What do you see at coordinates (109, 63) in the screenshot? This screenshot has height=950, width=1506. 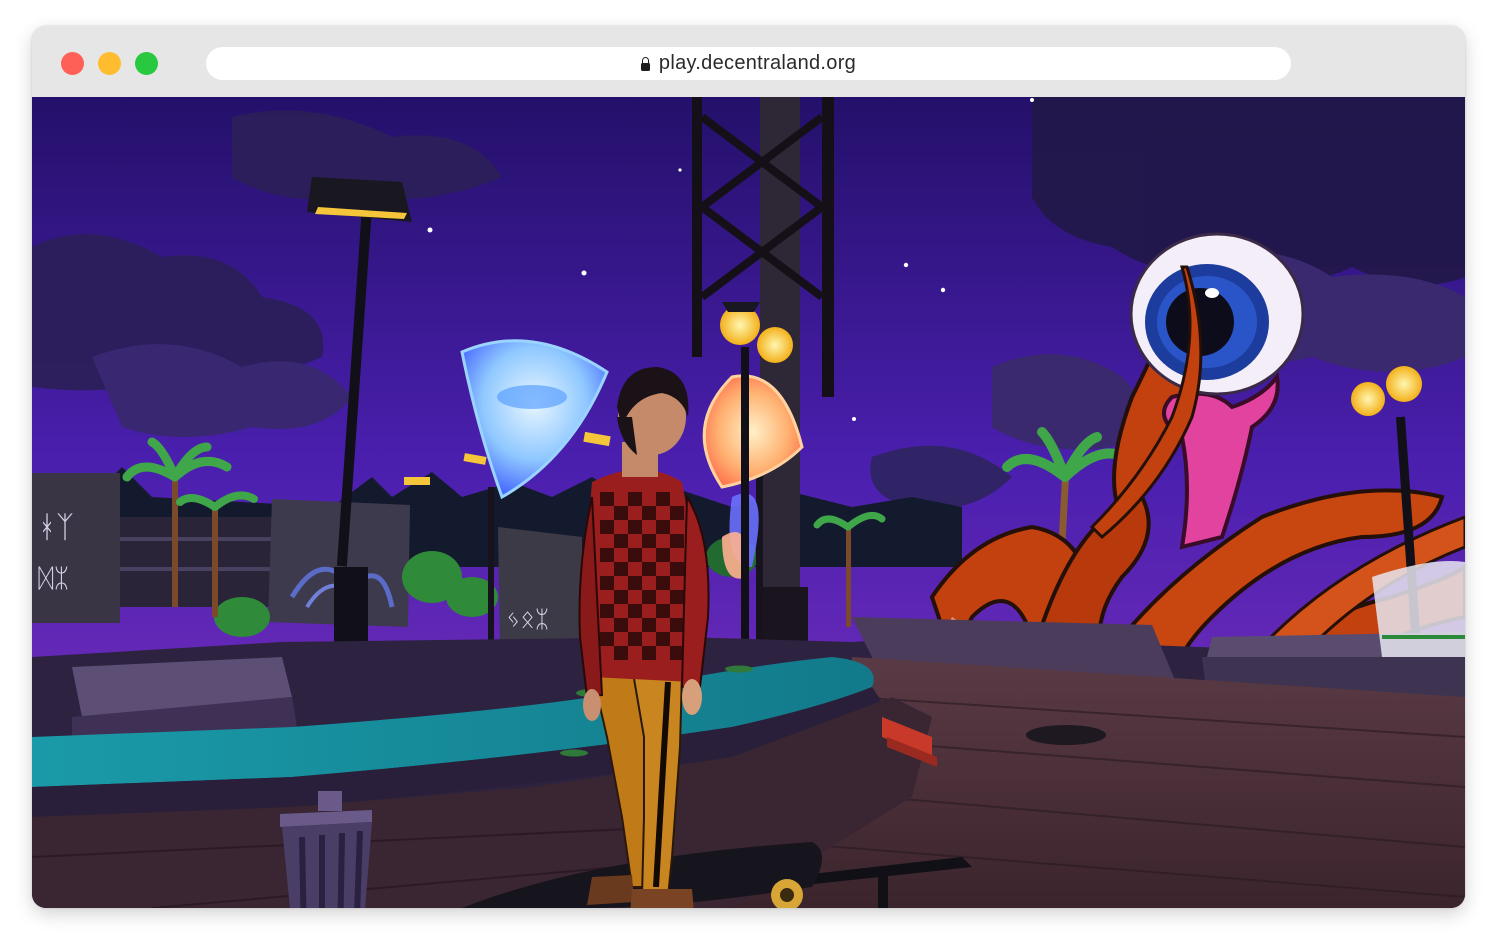 I see `minimize-window-button` at bounding box center [109, 63].